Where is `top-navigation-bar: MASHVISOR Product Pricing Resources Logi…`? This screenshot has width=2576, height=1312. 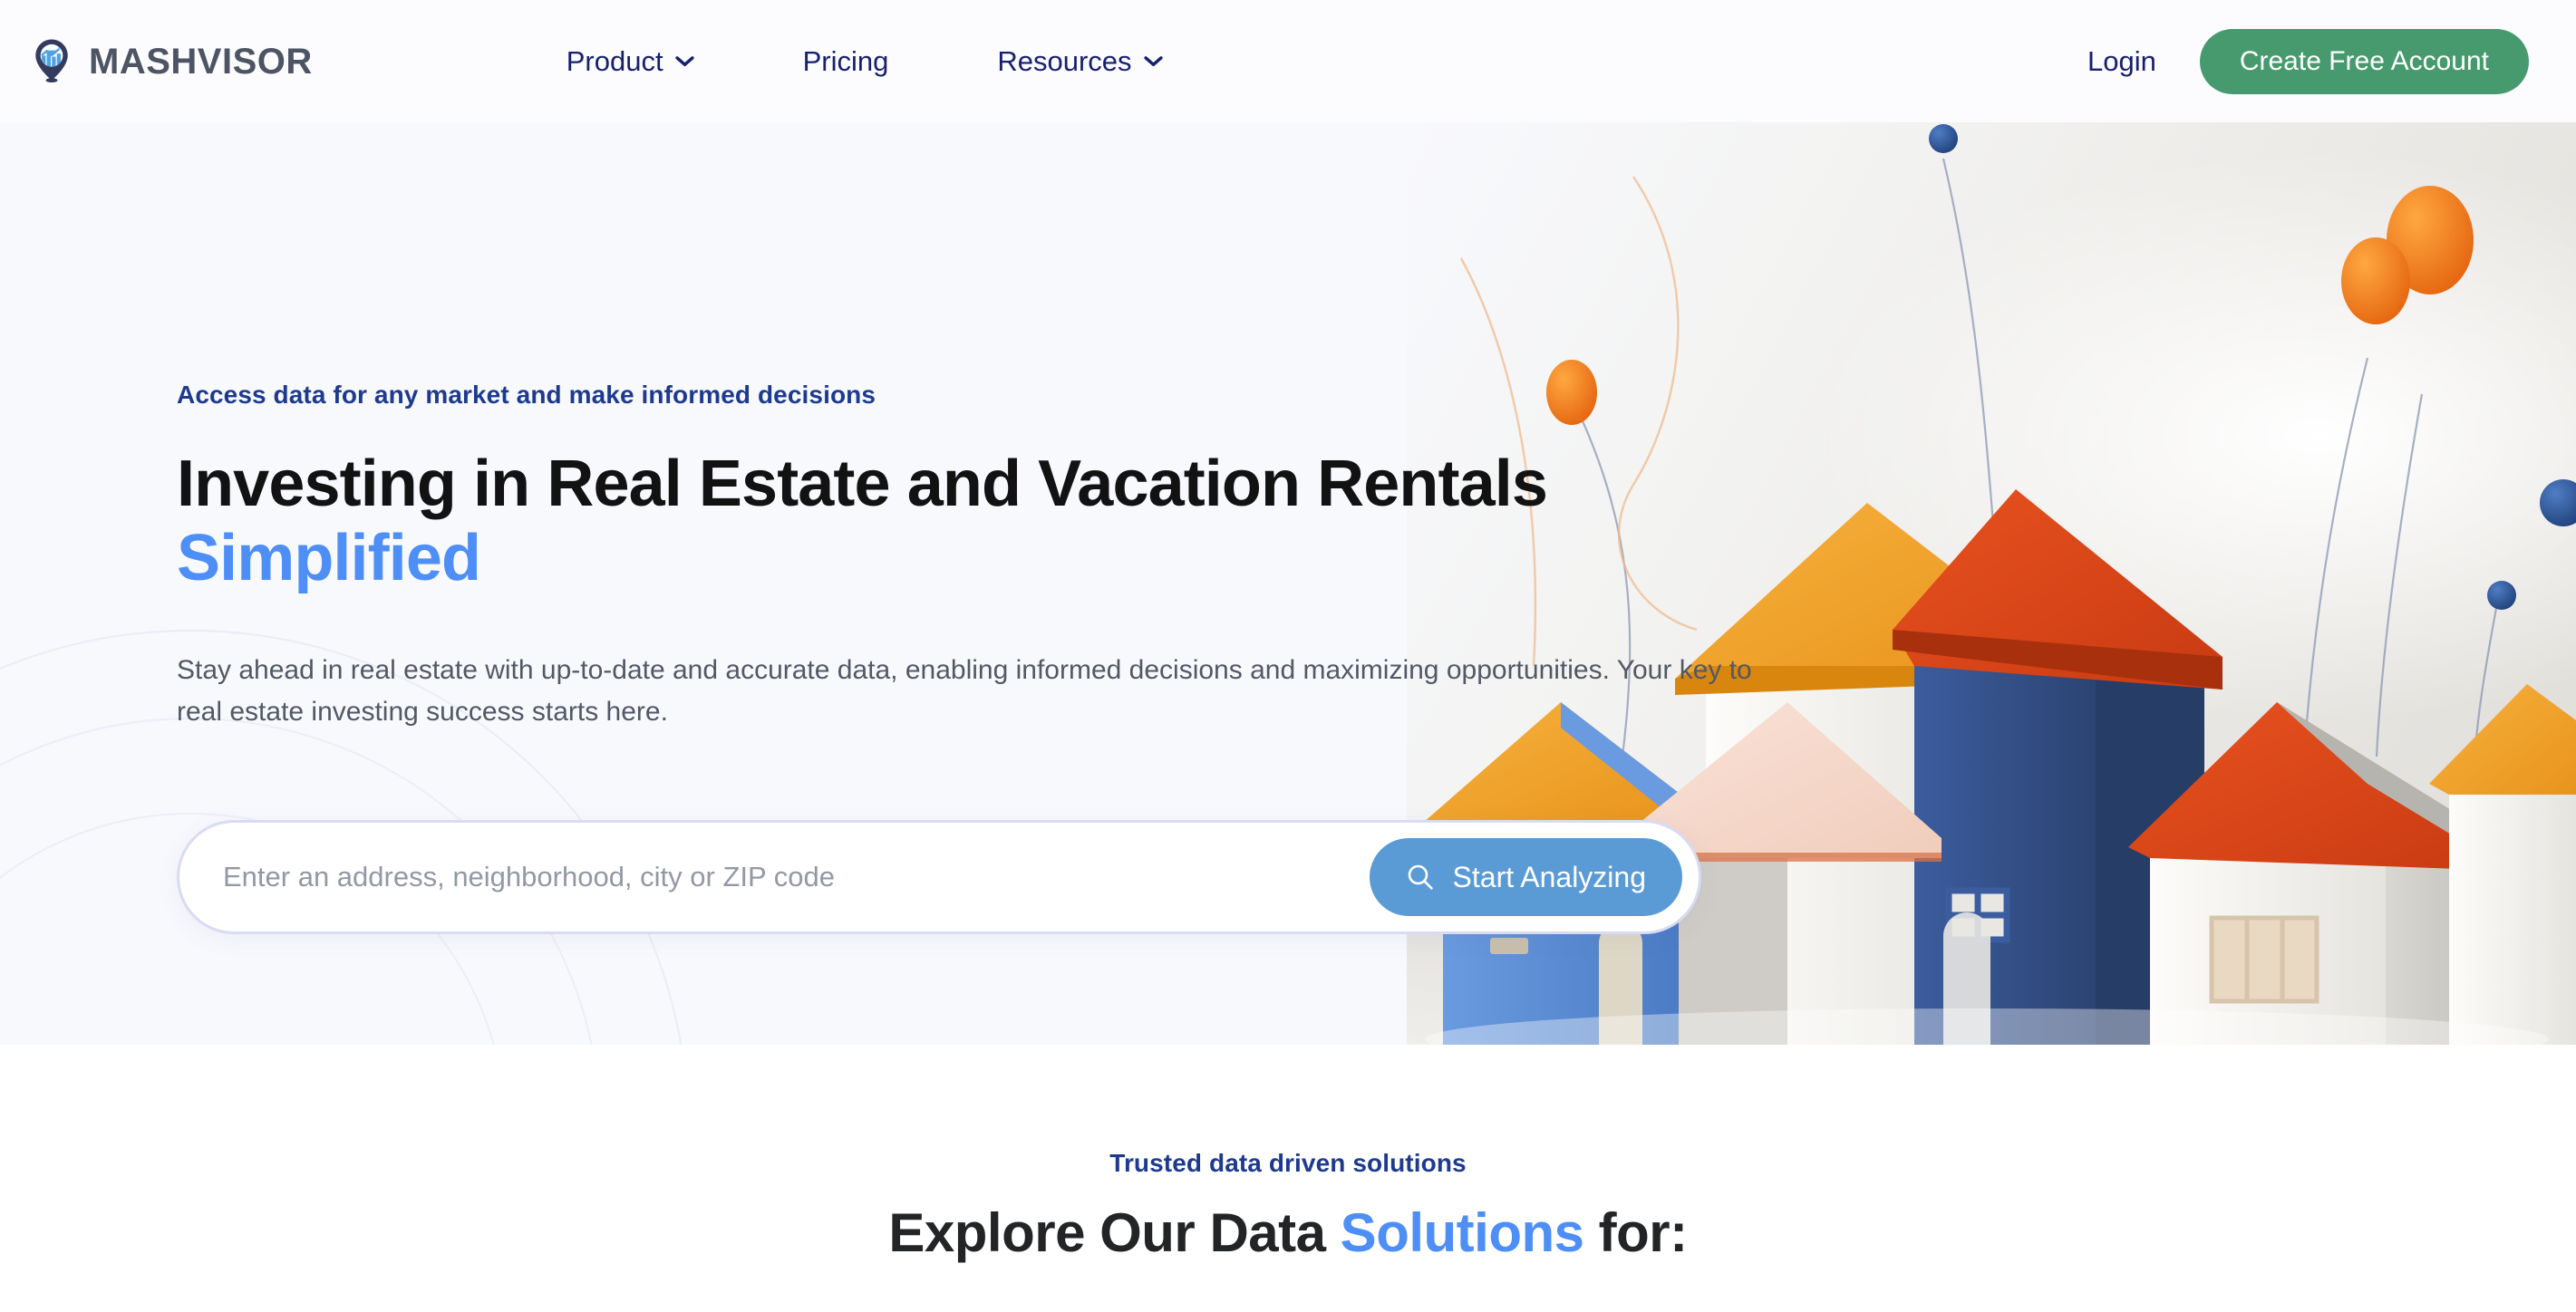 top-navigation-bar: MASHVISOR Product Pricing Resources Logi… is located at coordinates (1288, 61).